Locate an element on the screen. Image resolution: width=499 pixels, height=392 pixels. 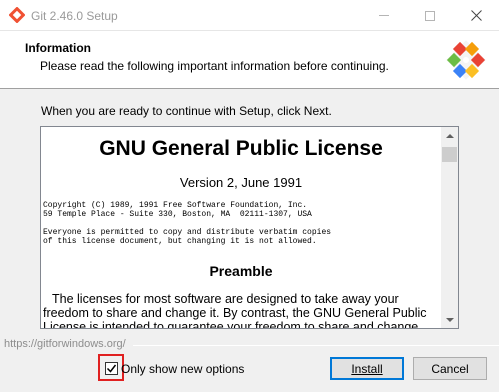
chevron-down-icon is located at coordinates (449, 319).